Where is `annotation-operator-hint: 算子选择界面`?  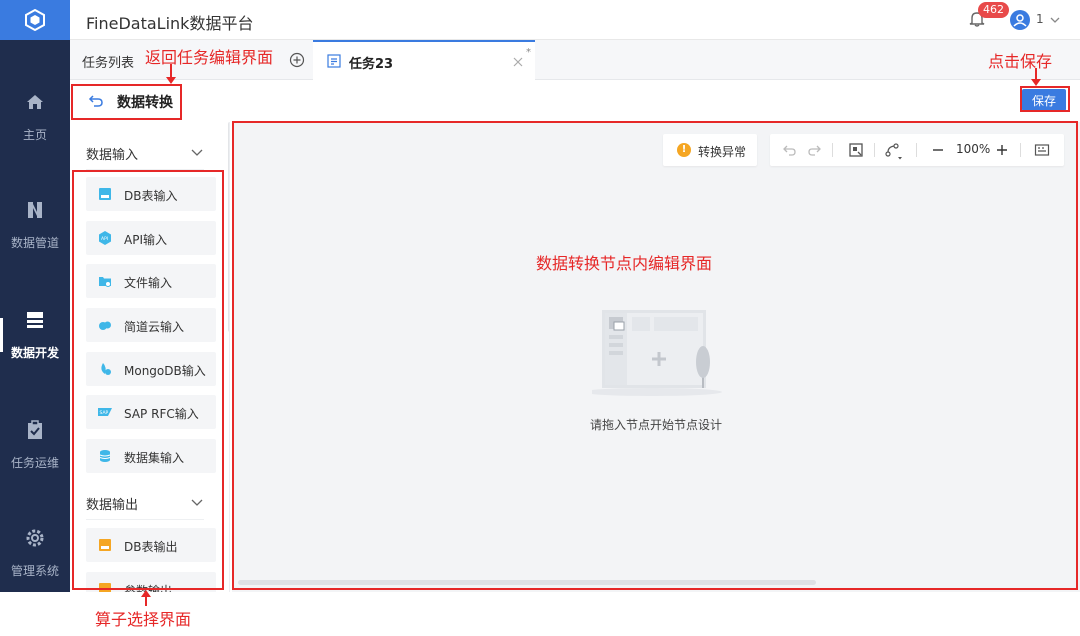
annotation-operator-hint: 算子选择界面 is located at coordinates (143, 619).